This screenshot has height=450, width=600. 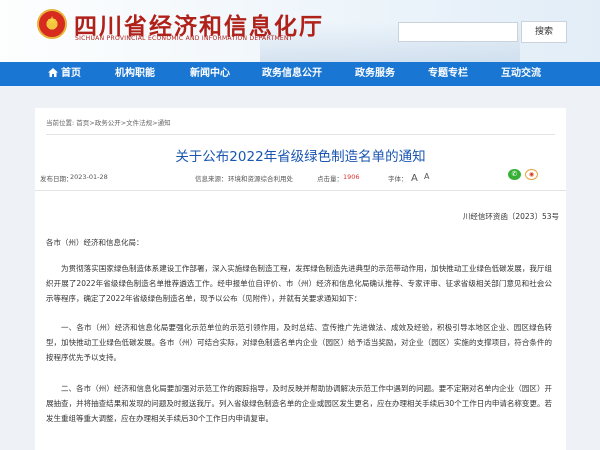 What do you see at coordinates (300, 157) in the screenshot?
I see `document-title: 关于公布2022年省级绿色制造名单的通知` at bounding box center [300, 157].